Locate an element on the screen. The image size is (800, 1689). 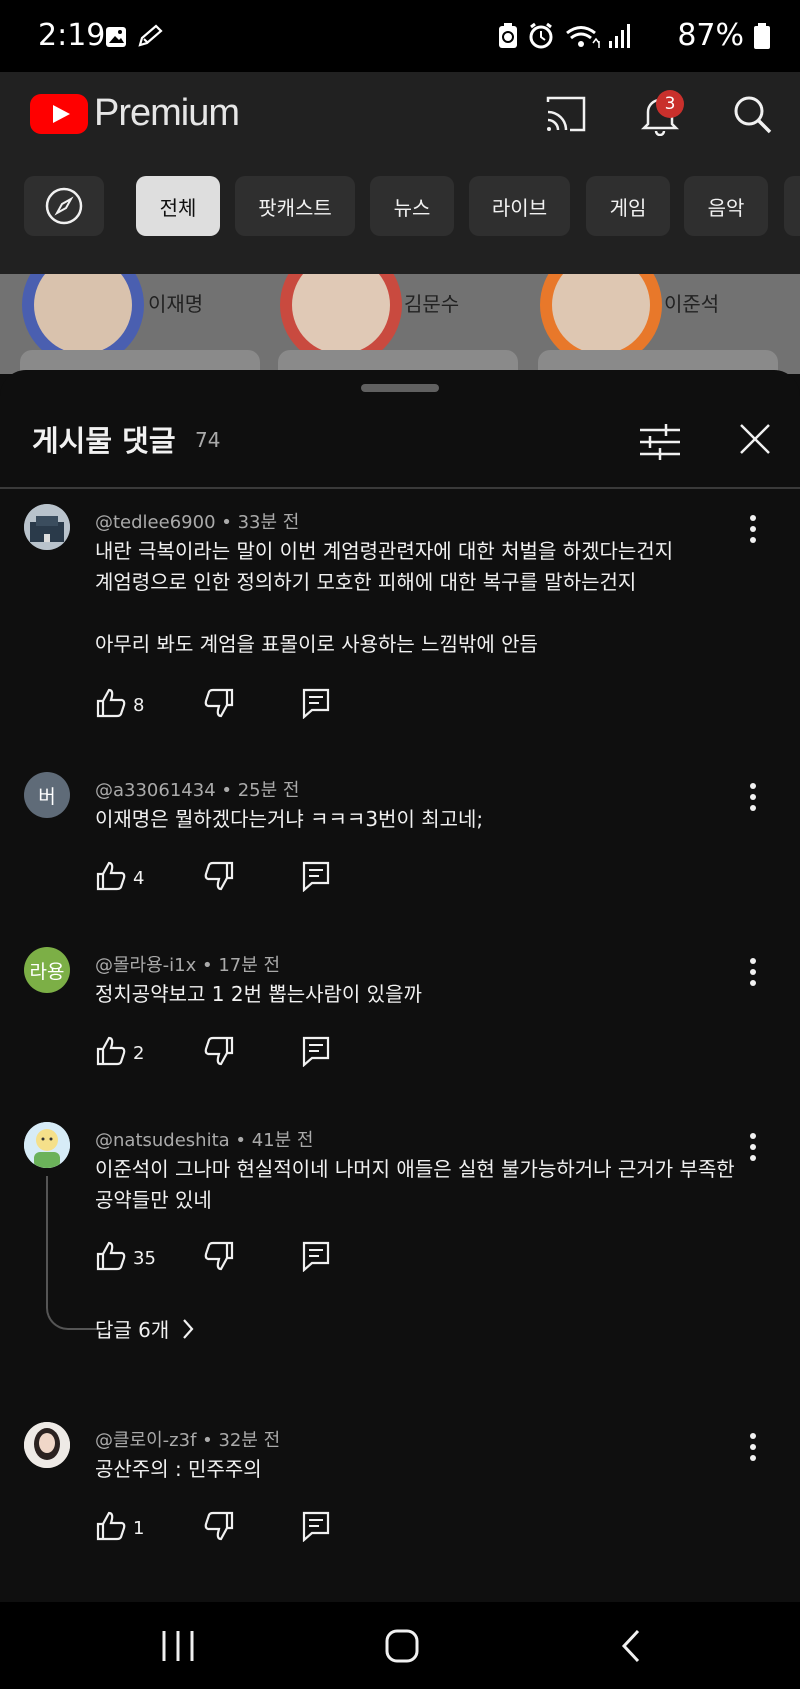
category-chips: 전체 팟캐스트 뉴스 라이브 게임 음악 is located at coordinates (400, 218).